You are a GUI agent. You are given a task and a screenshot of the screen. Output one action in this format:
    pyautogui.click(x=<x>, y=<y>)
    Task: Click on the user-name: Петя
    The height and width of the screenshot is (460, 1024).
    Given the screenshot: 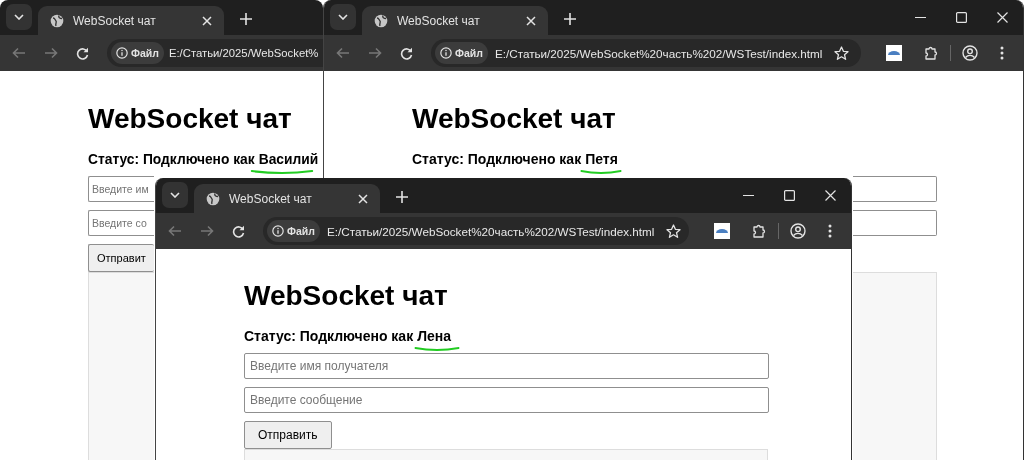 What is the action you would take?
    pyautogui.click(x=601, y=159)
    